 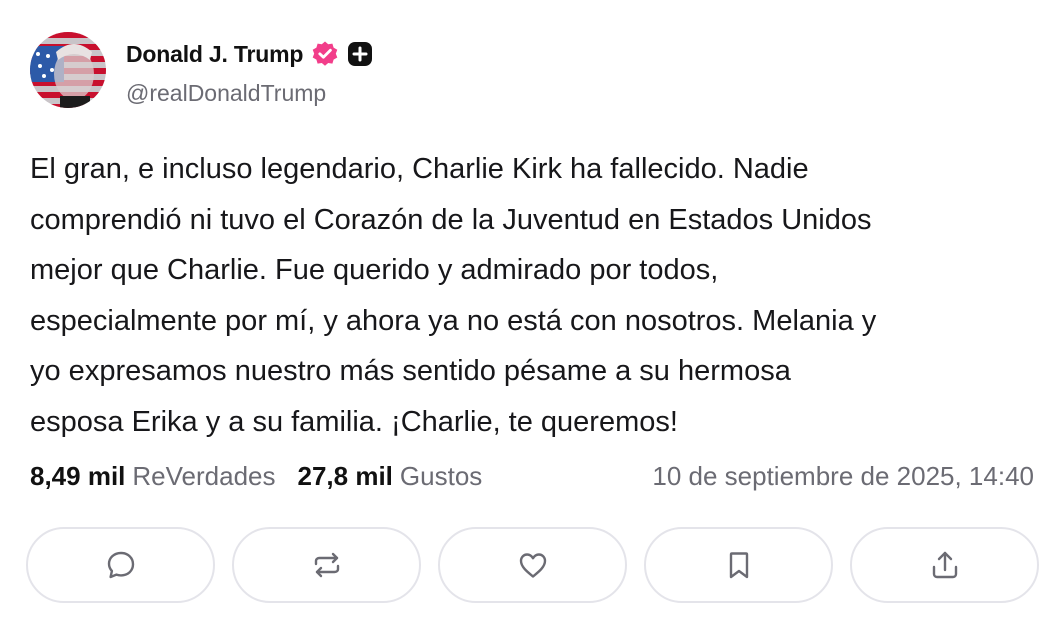 I want to click on reply-button, so click(x=120, y=565).